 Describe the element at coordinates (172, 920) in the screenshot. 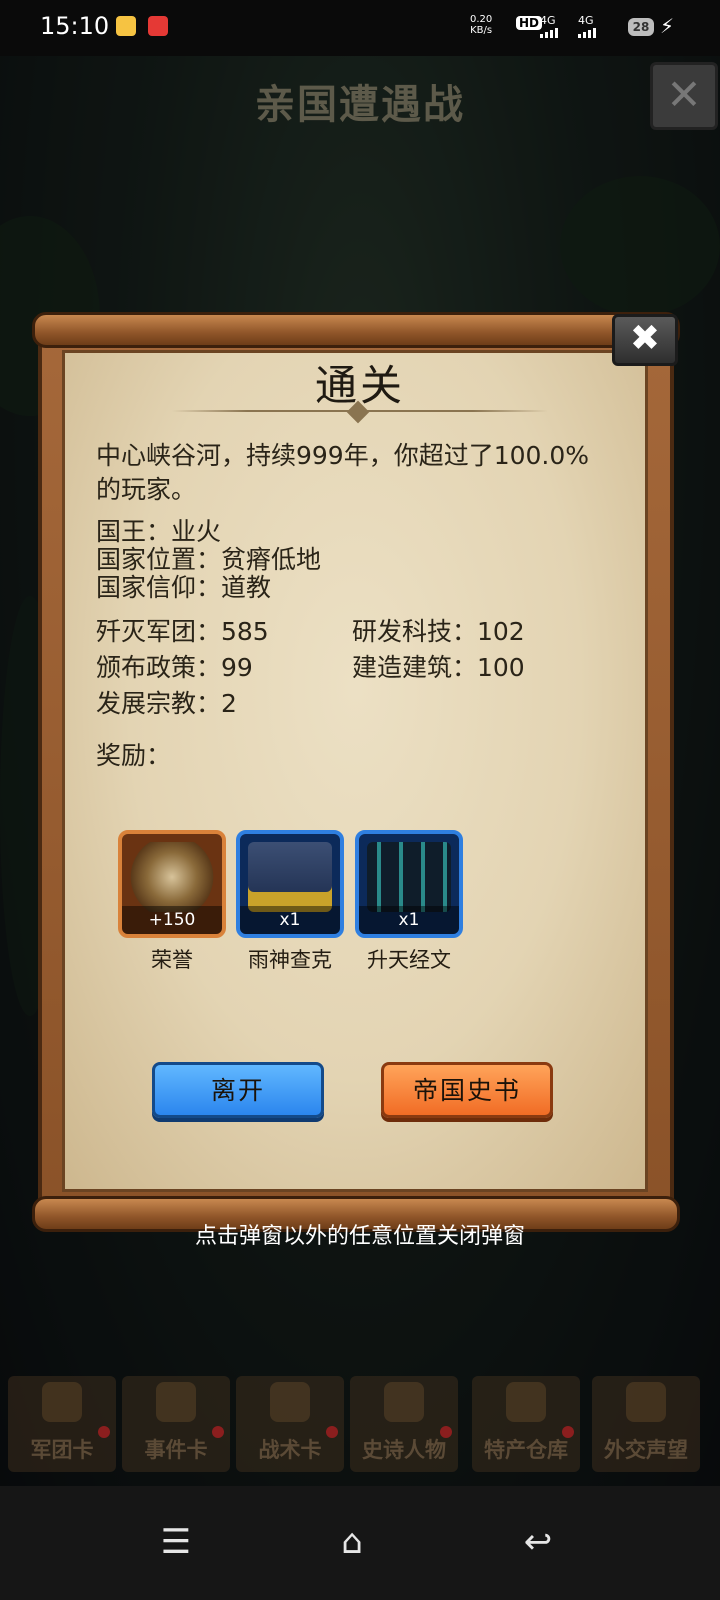

I see `reward-quantity: +150` at that location.